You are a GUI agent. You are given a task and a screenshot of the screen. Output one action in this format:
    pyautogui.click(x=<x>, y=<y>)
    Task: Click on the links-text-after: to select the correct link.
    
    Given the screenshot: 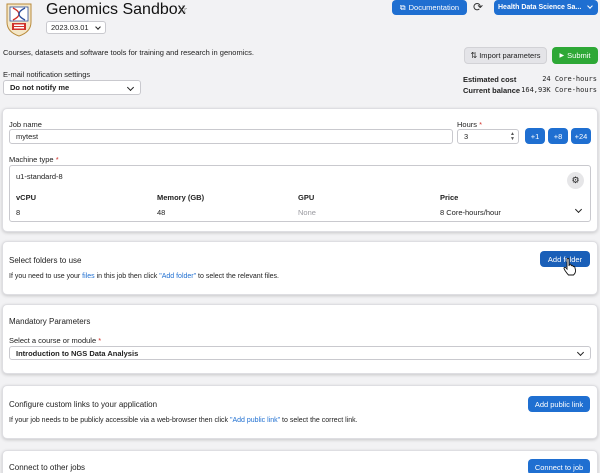 What is the action you would take?
    pyautogui.click(x=319, y=420)
    